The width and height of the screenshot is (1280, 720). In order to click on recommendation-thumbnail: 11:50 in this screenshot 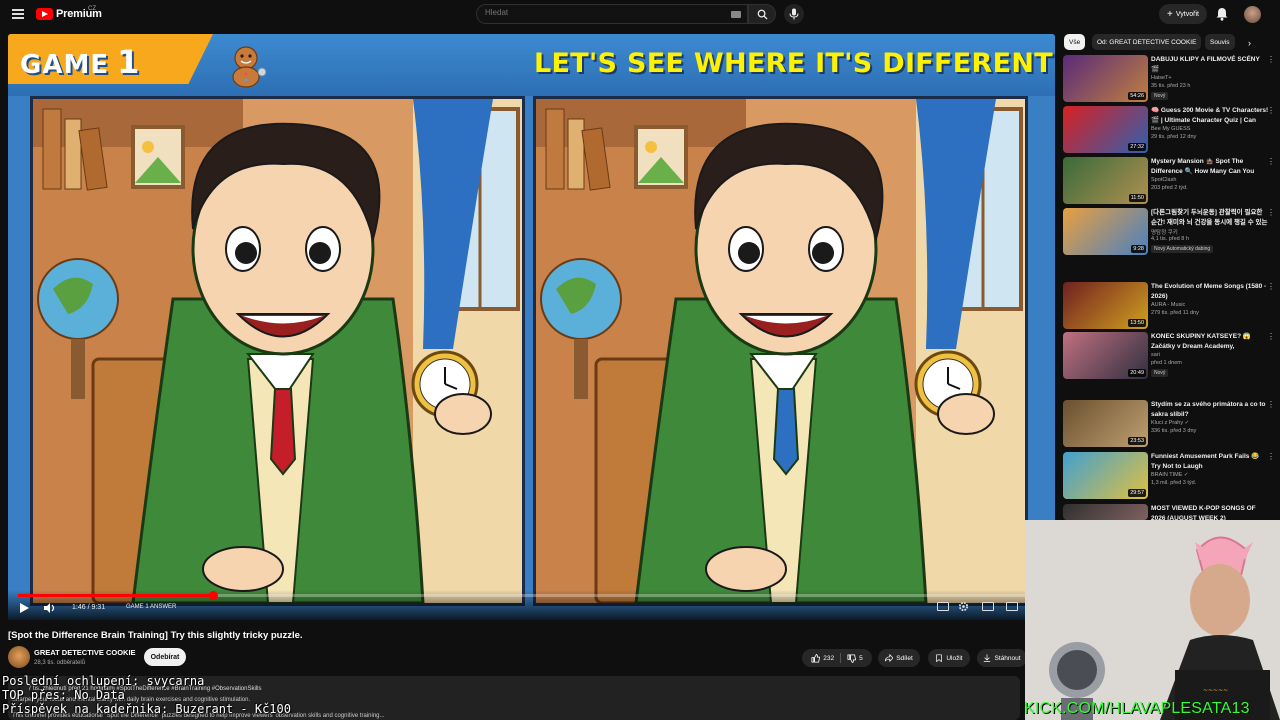, I will do `click(1105, 180)`.